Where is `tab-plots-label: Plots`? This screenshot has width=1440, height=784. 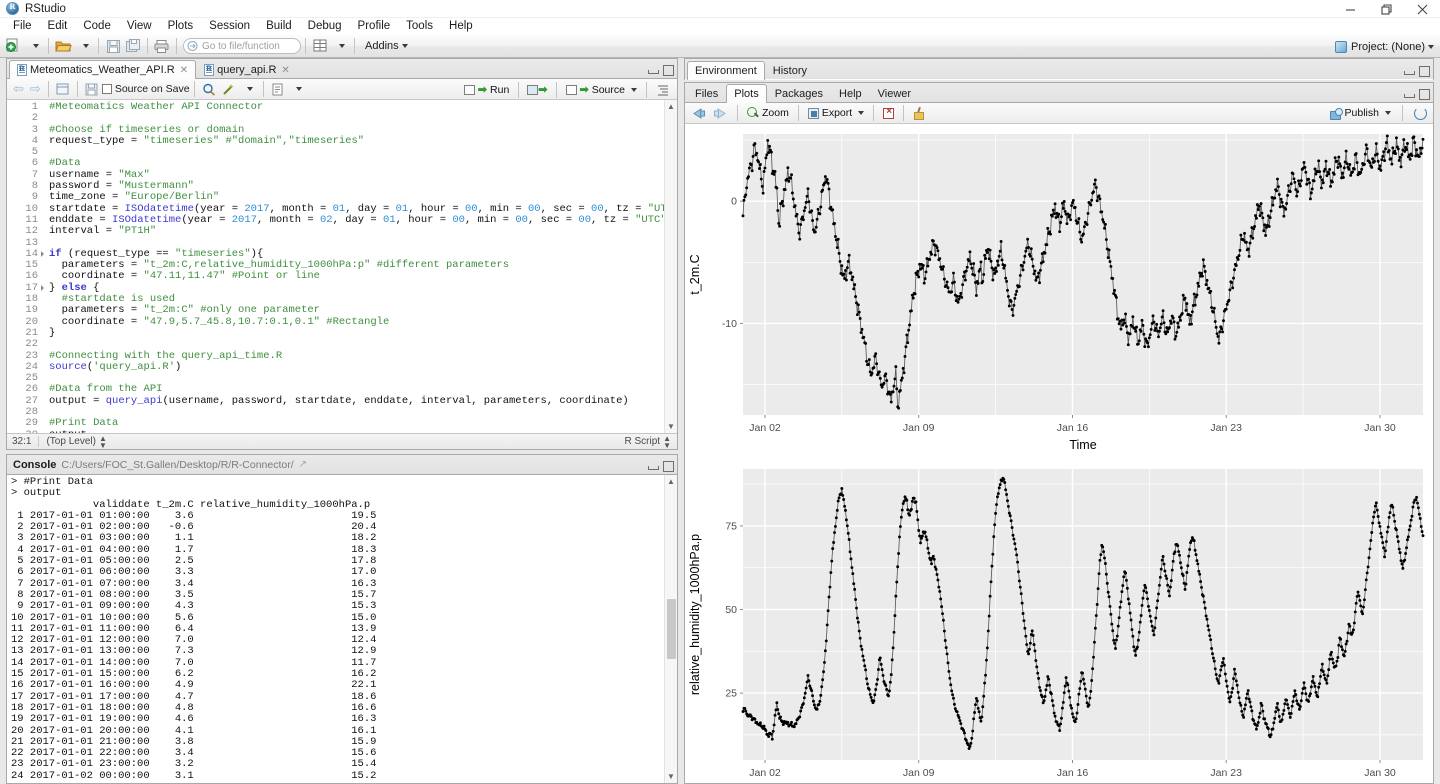
tab-plots-label: Plots is located at coordinates (746, 94).